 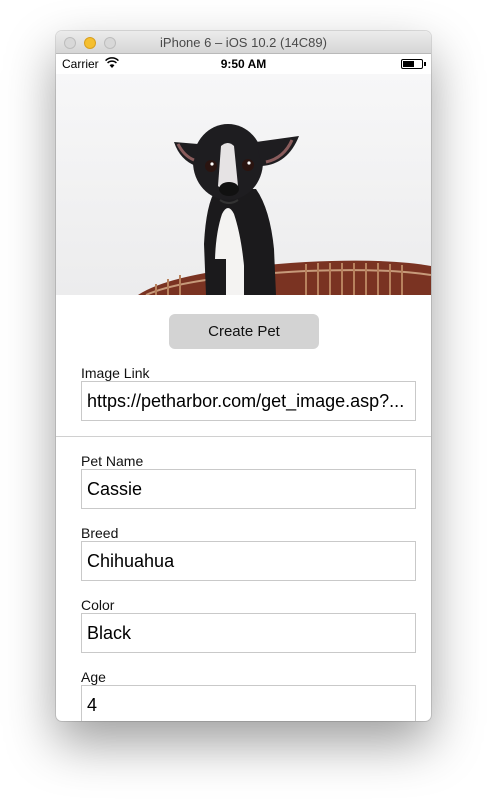 I want to click on create-pet-button: Create Pet, so click(x=244, y=331).